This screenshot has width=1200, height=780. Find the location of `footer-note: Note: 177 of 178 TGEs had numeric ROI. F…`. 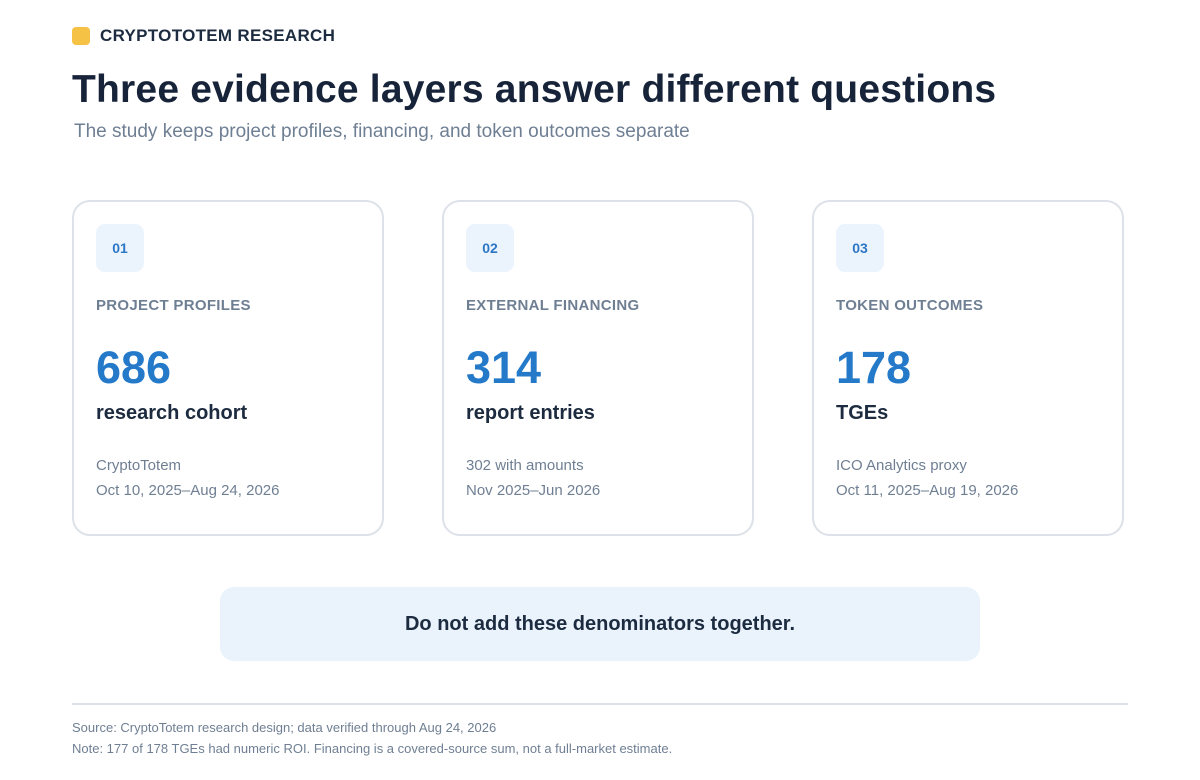

footer-note: Note: 177 of 178 TGEs had numeric ROI. F… is located at coordinates (372, 748).